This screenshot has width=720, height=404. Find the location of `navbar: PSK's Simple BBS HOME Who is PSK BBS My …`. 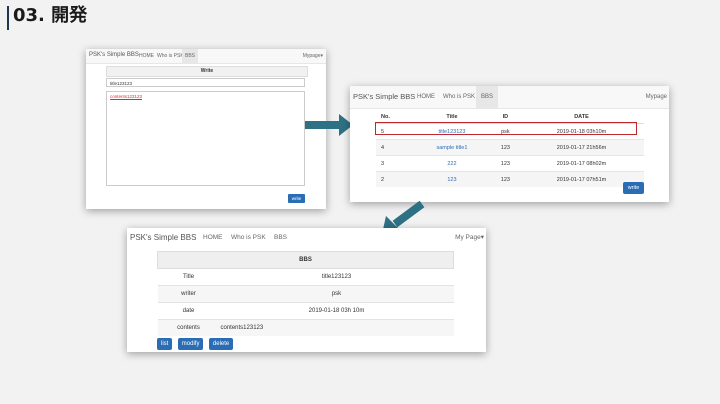

navbar: PSK's Simple BBS HOME Who is PSK BBS My … is located at coordinates (306, 238).